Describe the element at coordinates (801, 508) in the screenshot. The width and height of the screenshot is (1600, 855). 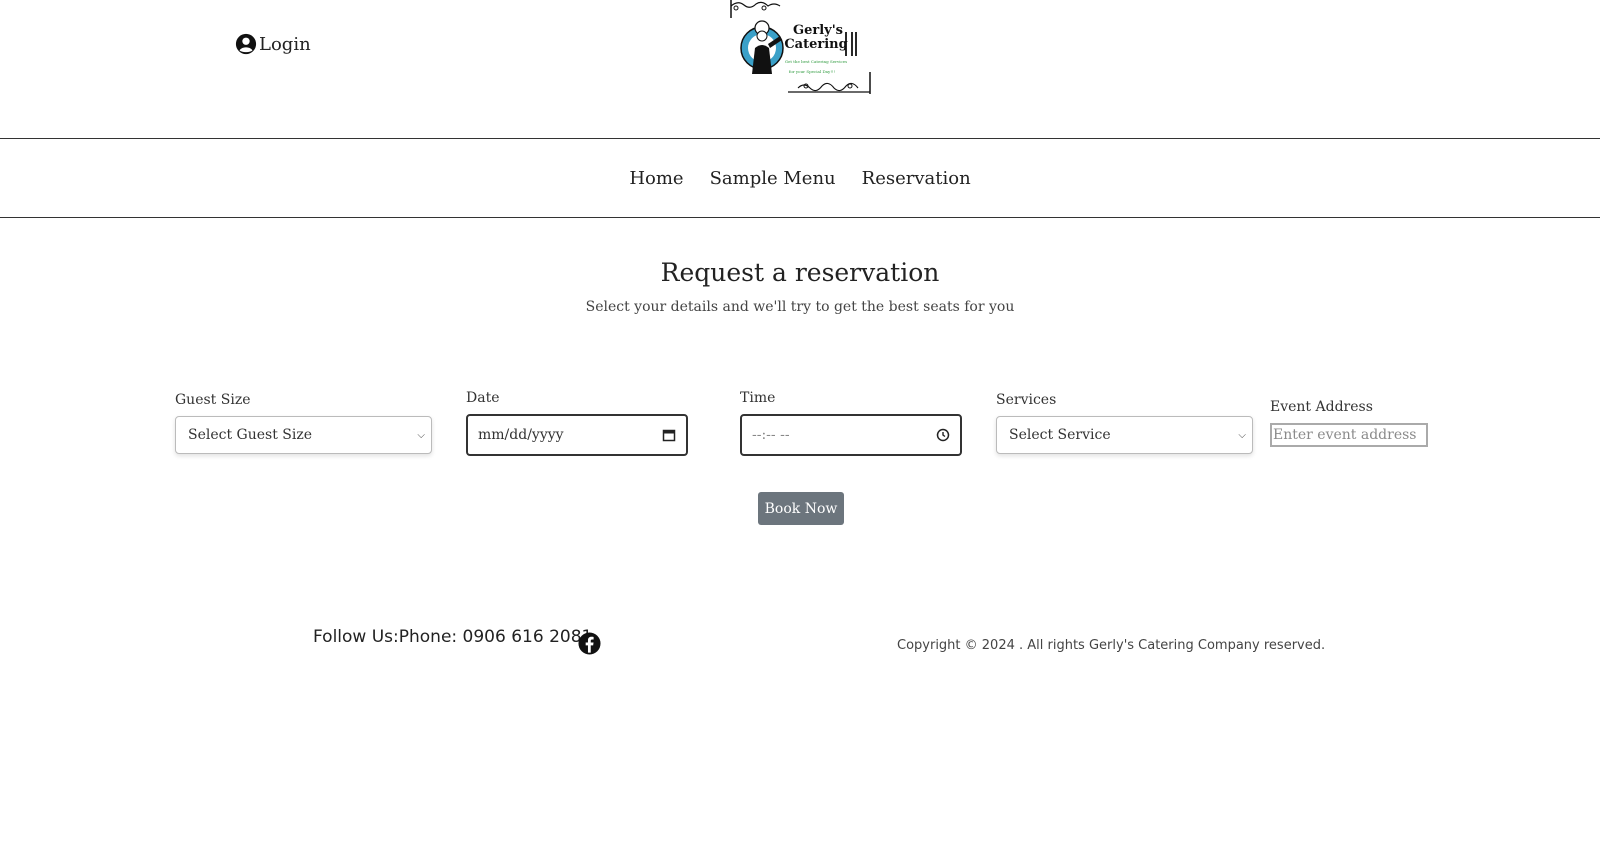
I see `book-now-button: Book Now` at that location.